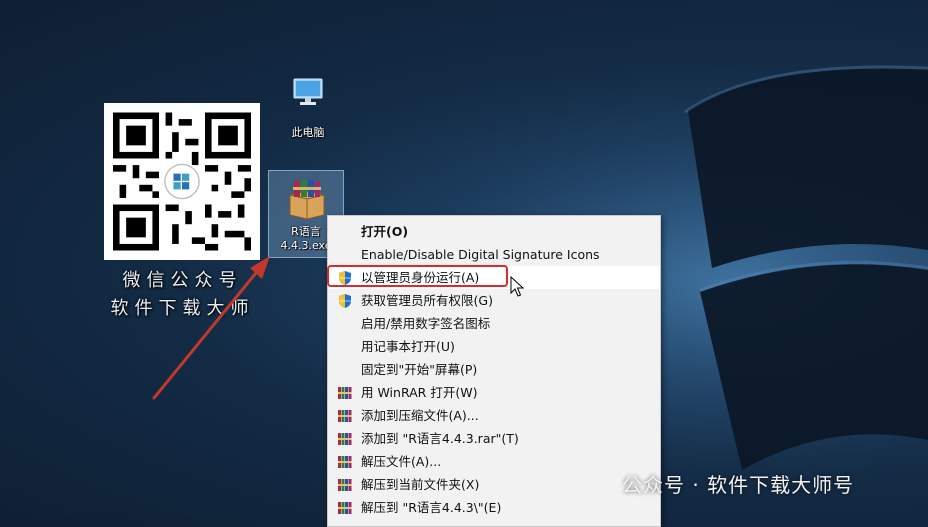  What do you see at coordinates (480, 254) in the screenshot?
I see `menu-item-label: Enable/Disable Digital Signature Icons` at bounding box center [480, 254].